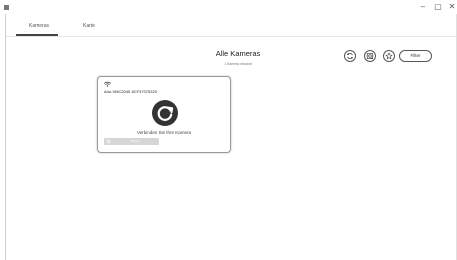 This screenshot has width=457, height=260. I want to click on app-icon, so click(6, 7).